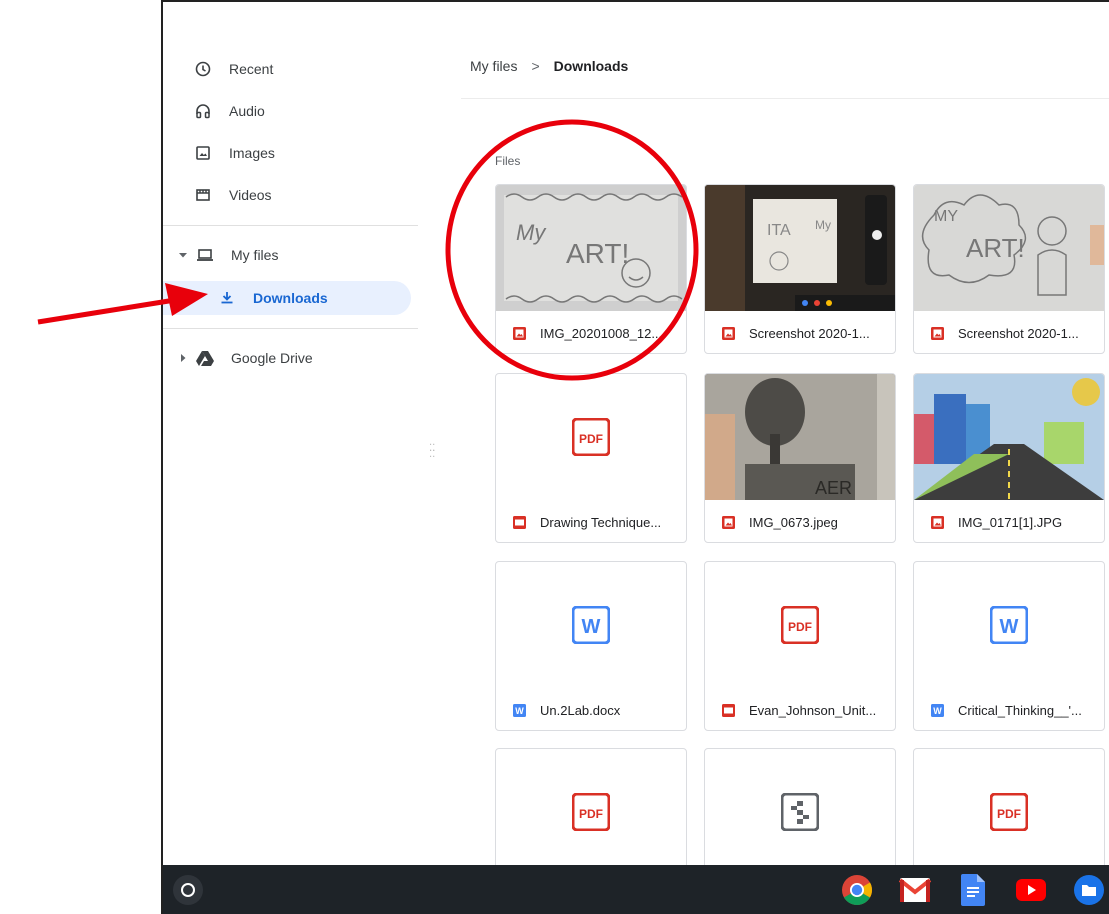 The image size is (1109, 914). Describe the element at coordinates (227, 255) in the screenshot. I see `sidebar-item-my-files: My files` at that location.